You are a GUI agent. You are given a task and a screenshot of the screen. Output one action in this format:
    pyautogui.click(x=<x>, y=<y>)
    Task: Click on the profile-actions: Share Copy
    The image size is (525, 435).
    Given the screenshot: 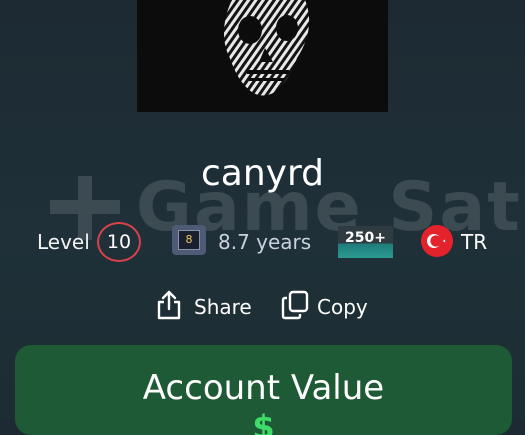 What is the action you would take?
    pyautogui.click(x=262, y=308)
    